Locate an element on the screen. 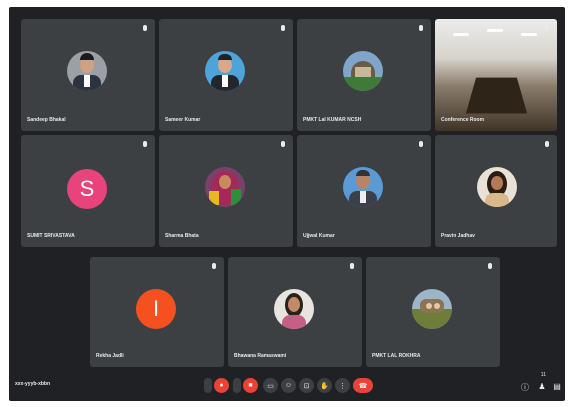  participant-tile: PMKT LAL ROKHRA is located at coordinates (433, 312).